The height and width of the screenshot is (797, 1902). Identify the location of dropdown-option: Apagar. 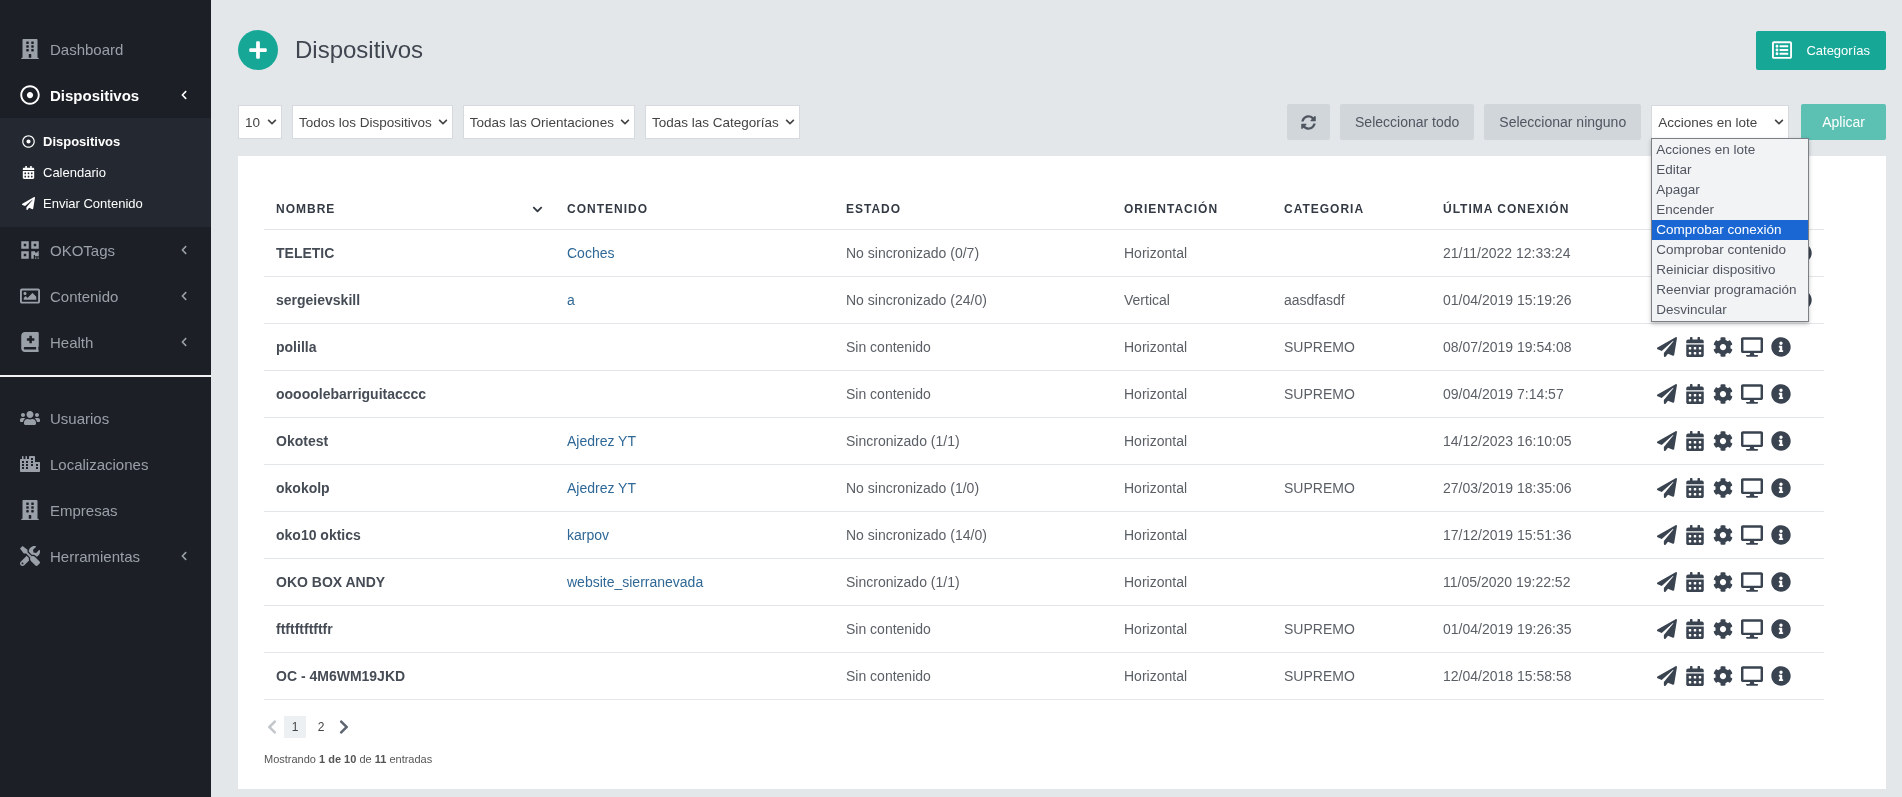
(1730, 190).